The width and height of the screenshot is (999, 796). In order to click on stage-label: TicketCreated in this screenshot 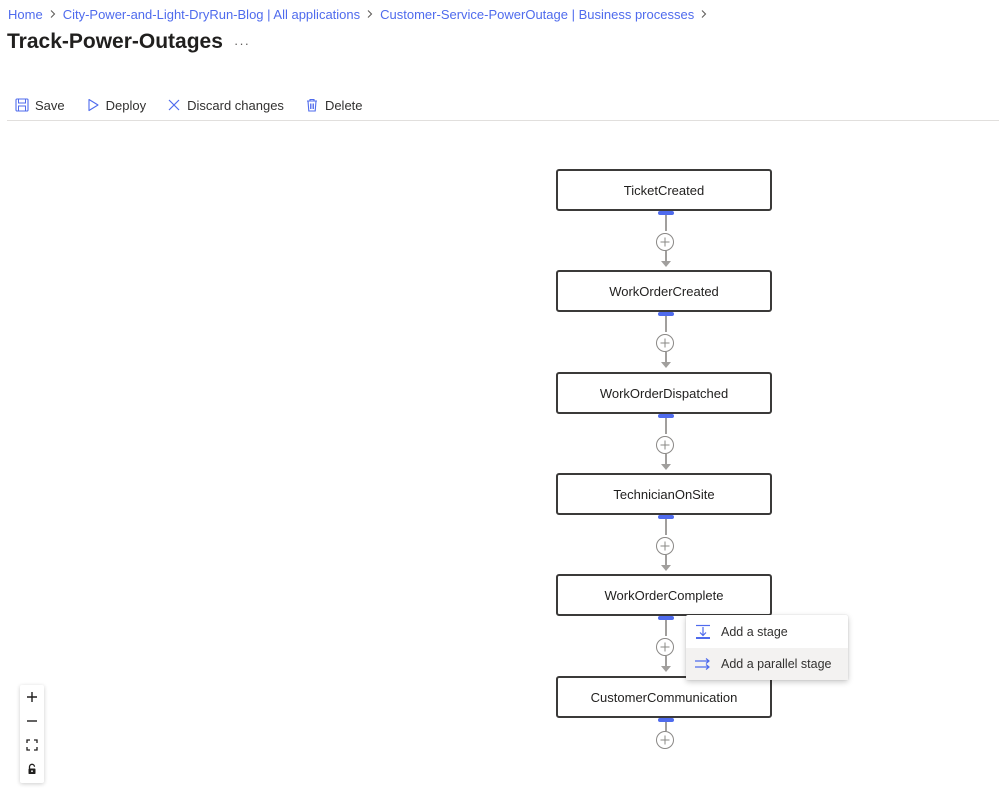, I will do `click(664, 190)`.